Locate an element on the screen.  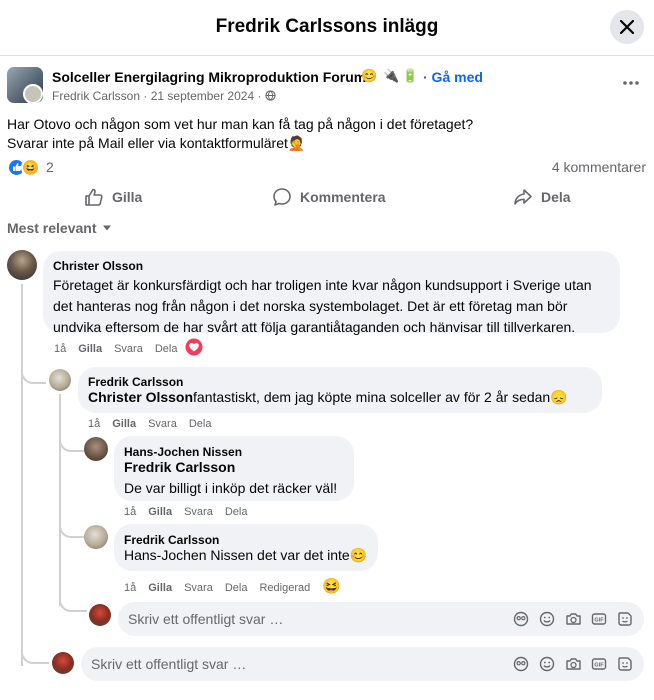
edited-label: Redigerad is located at coordinates (284, 588).